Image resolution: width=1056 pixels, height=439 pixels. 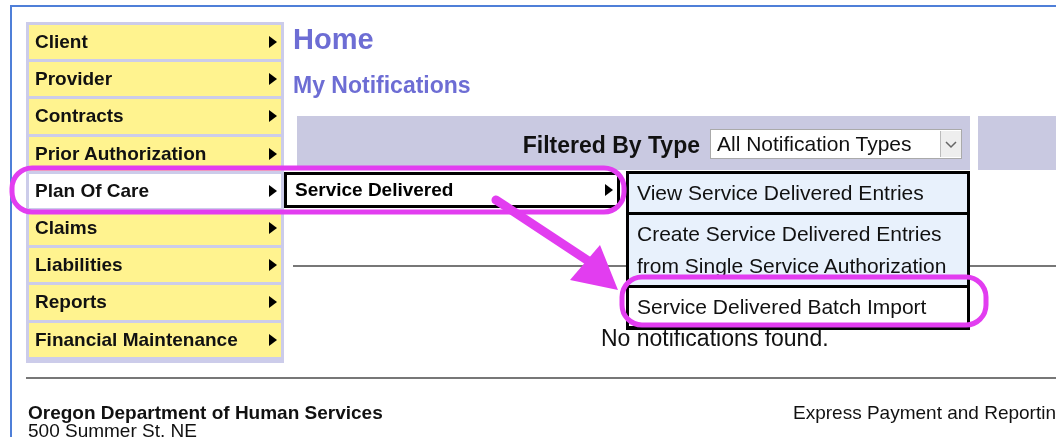 What do you see at coordinates (155, 79) in the screenshot?
I see `menu-item: Provider` at bounding box center [155, 79].